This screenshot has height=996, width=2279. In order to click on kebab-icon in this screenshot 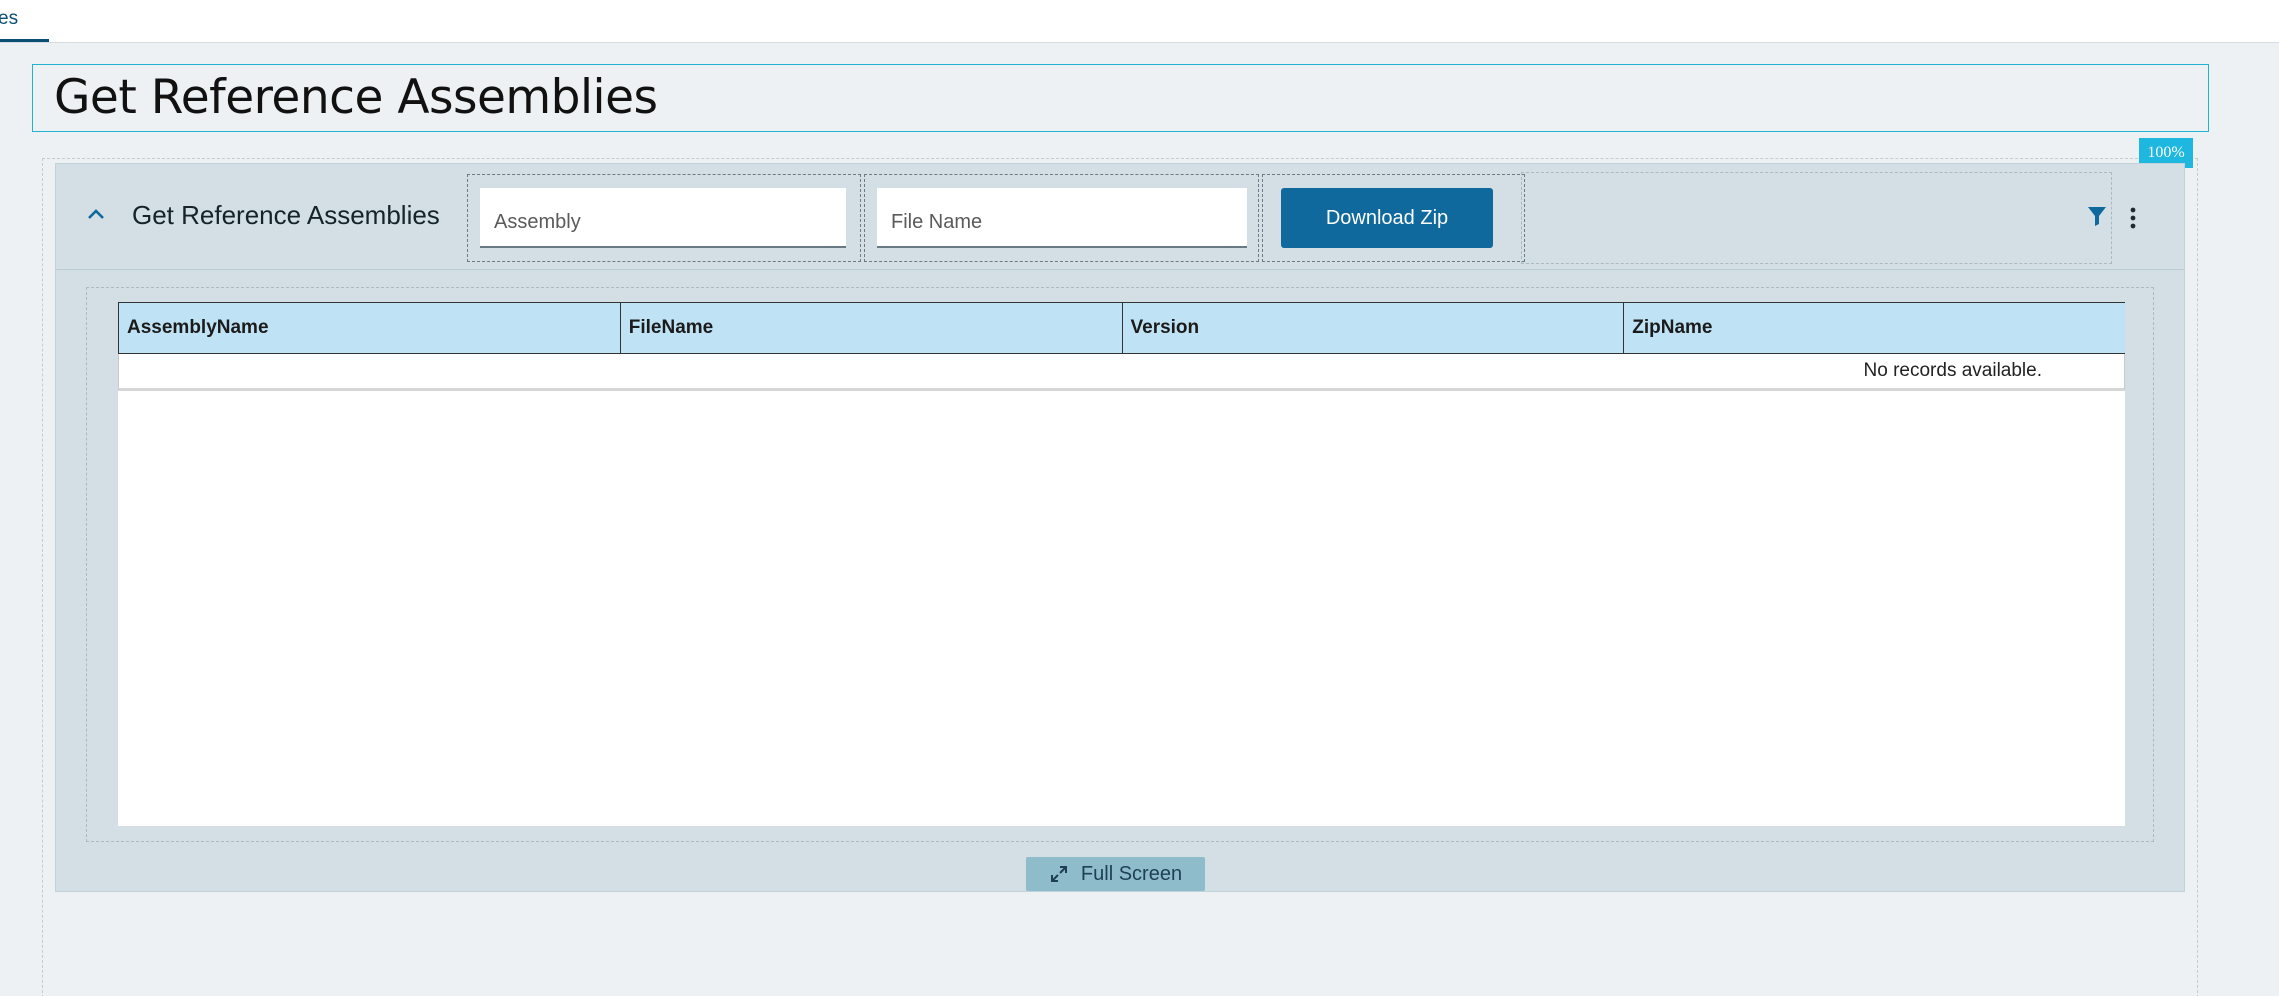, I will do `click(2133, 218)`.